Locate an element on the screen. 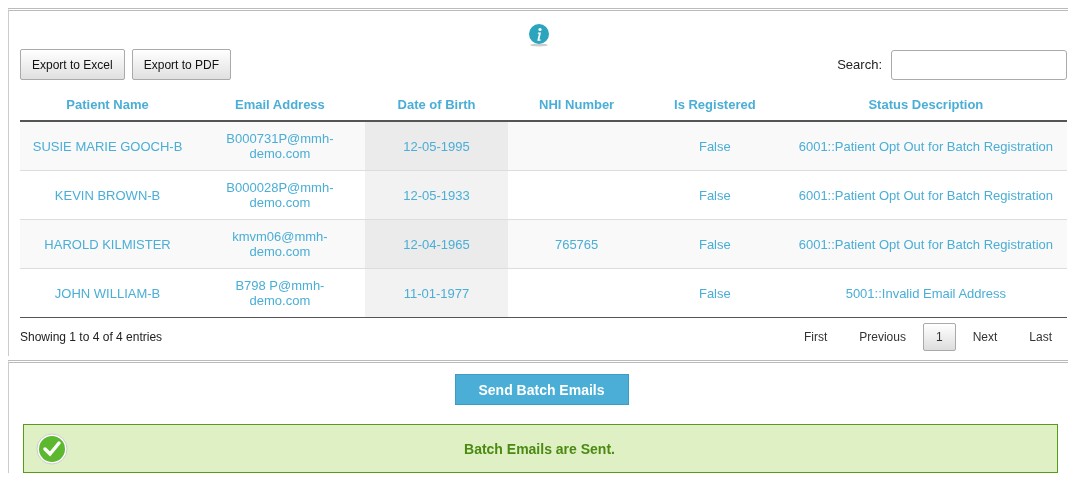 This screenshot has height=484, width=1068. entries-info: Showing 1 to 4 of 4 entries is located at coordinates (91, 337).